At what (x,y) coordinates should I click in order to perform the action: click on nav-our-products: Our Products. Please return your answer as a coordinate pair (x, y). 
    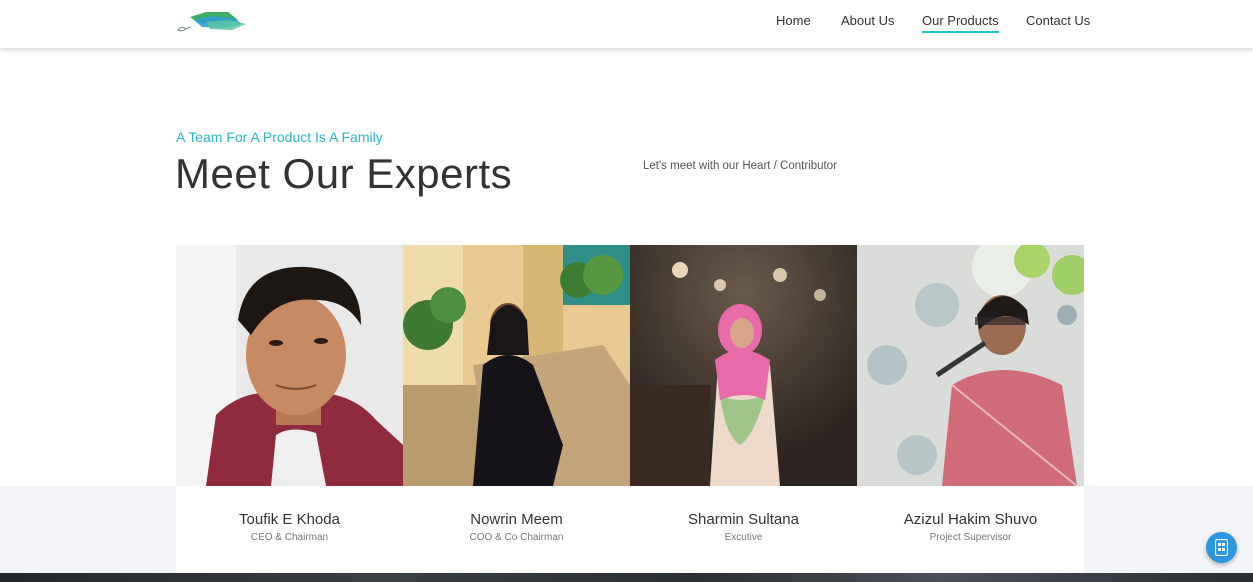
    Looking at the image, I should click on (960, 23).